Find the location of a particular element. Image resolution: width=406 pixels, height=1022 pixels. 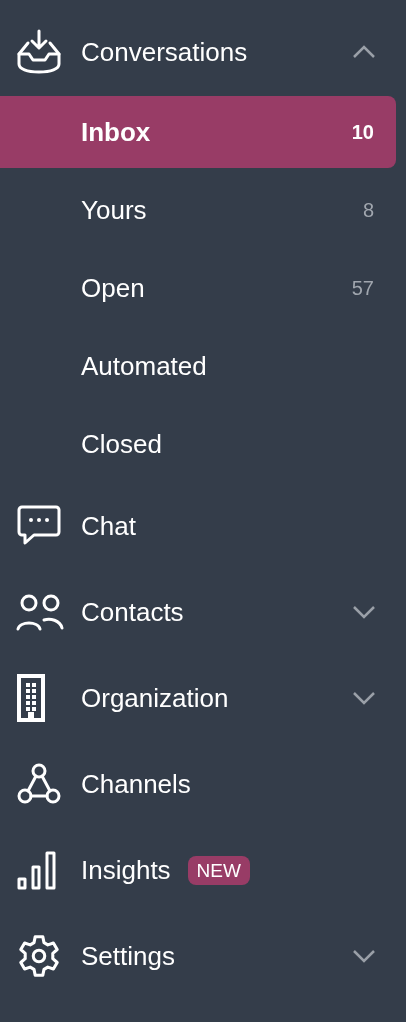

nav-item: Chat is located at coordinates (203, 526).